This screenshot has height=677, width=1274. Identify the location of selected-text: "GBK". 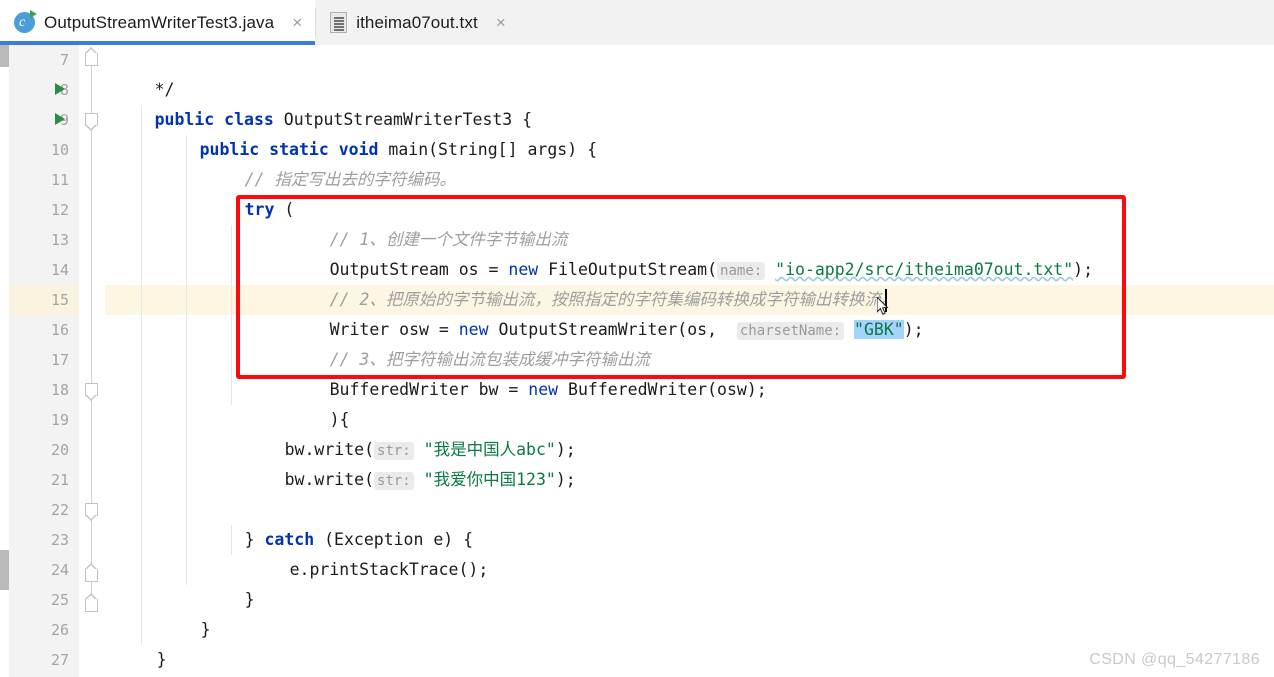
(879, 329).